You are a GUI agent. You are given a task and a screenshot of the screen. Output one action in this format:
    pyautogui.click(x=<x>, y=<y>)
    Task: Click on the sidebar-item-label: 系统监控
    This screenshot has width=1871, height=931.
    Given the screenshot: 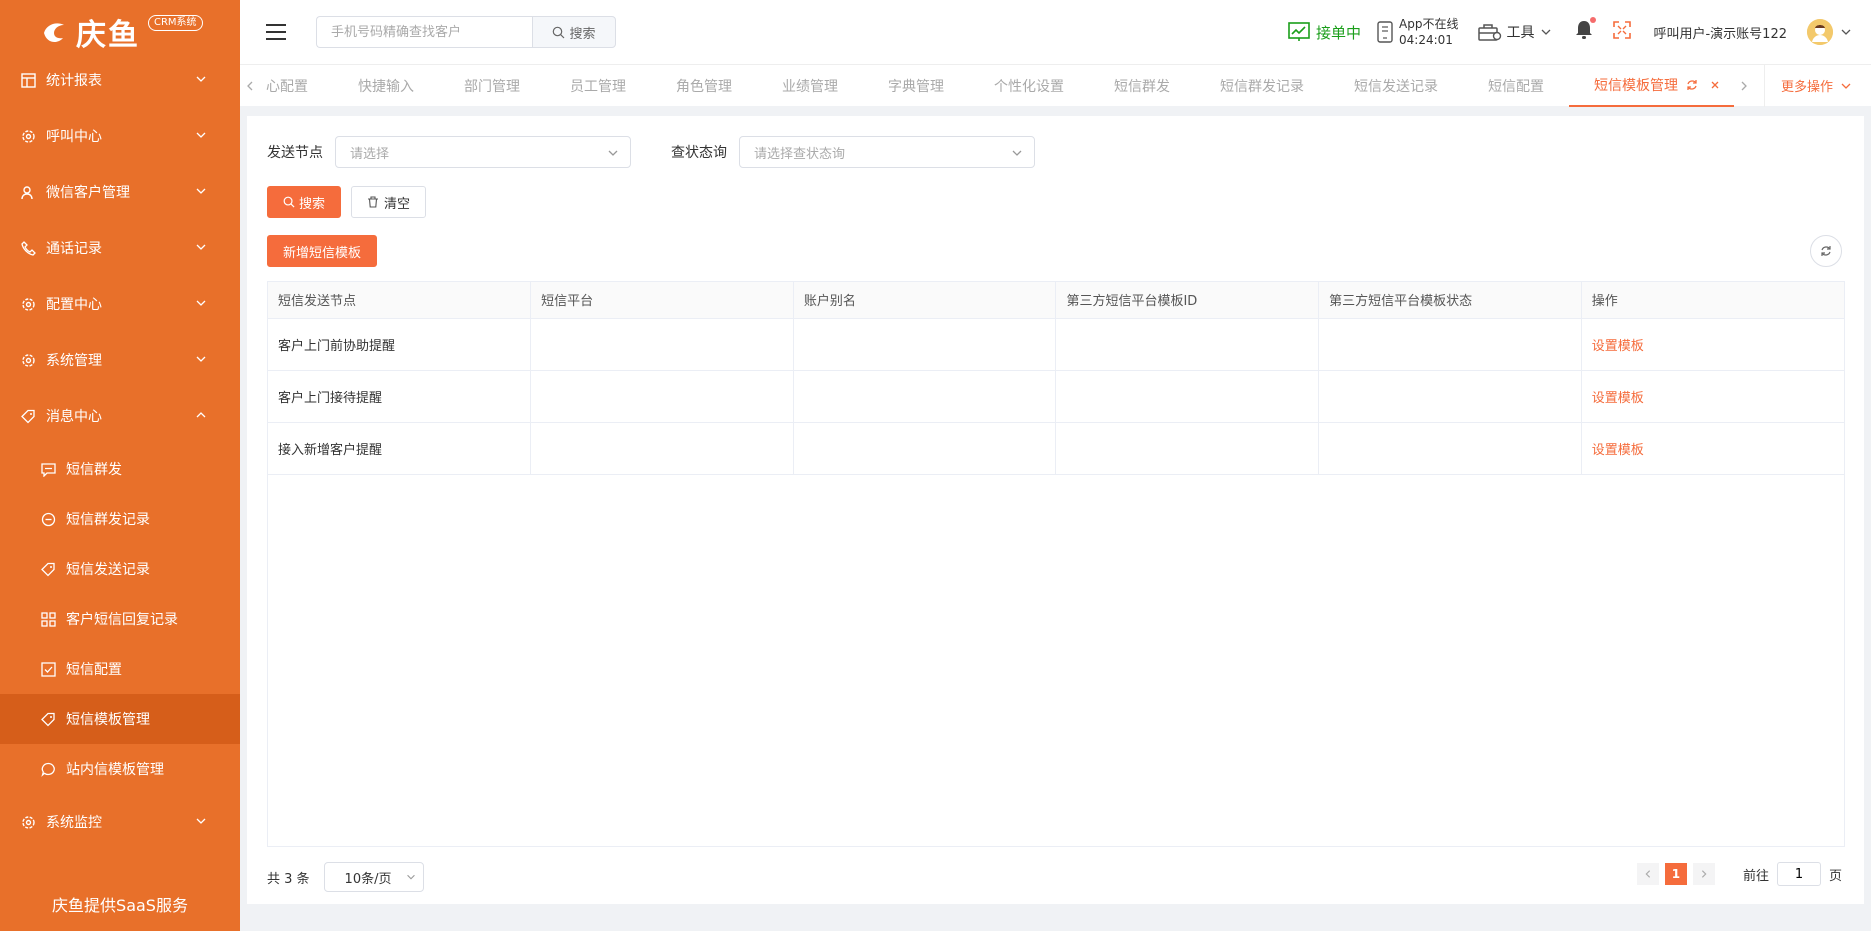 What is the action you would take?
    pyautogui.click(x=74, y=823)
    